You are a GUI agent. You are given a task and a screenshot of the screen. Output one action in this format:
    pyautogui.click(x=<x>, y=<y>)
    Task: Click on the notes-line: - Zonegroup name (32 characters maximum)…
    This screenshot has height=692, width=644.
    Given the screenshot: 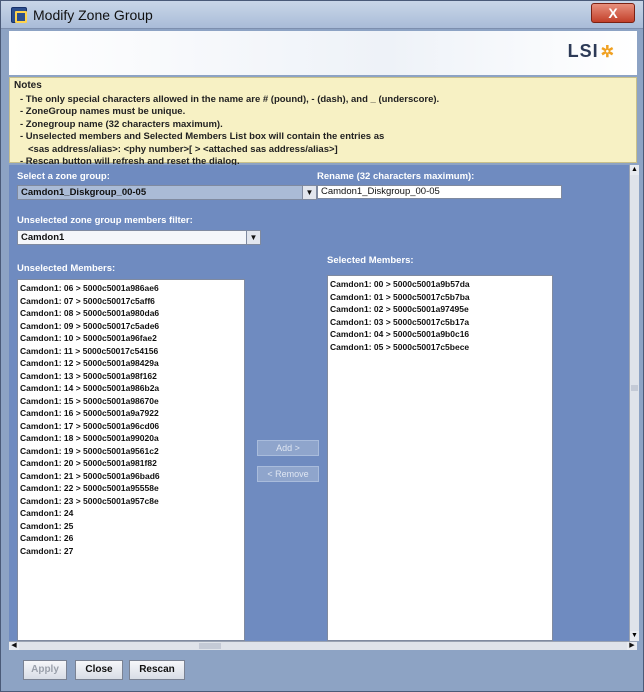 What is the action you would take?
    pyautogui.click(x=121, y=124)
    